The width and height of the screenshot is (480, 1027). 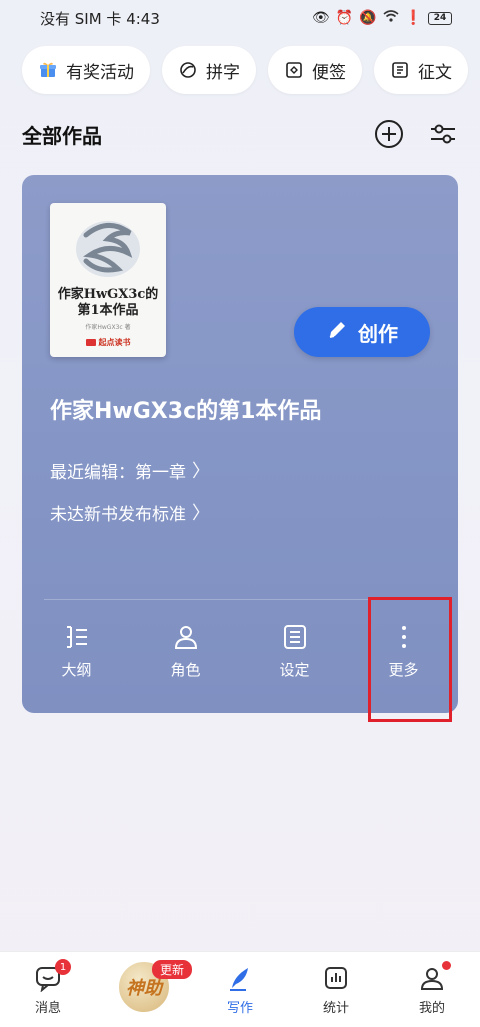 I want to click on book-title: 作家HwGX3c的第1本作品, so click(x=185, y=409).